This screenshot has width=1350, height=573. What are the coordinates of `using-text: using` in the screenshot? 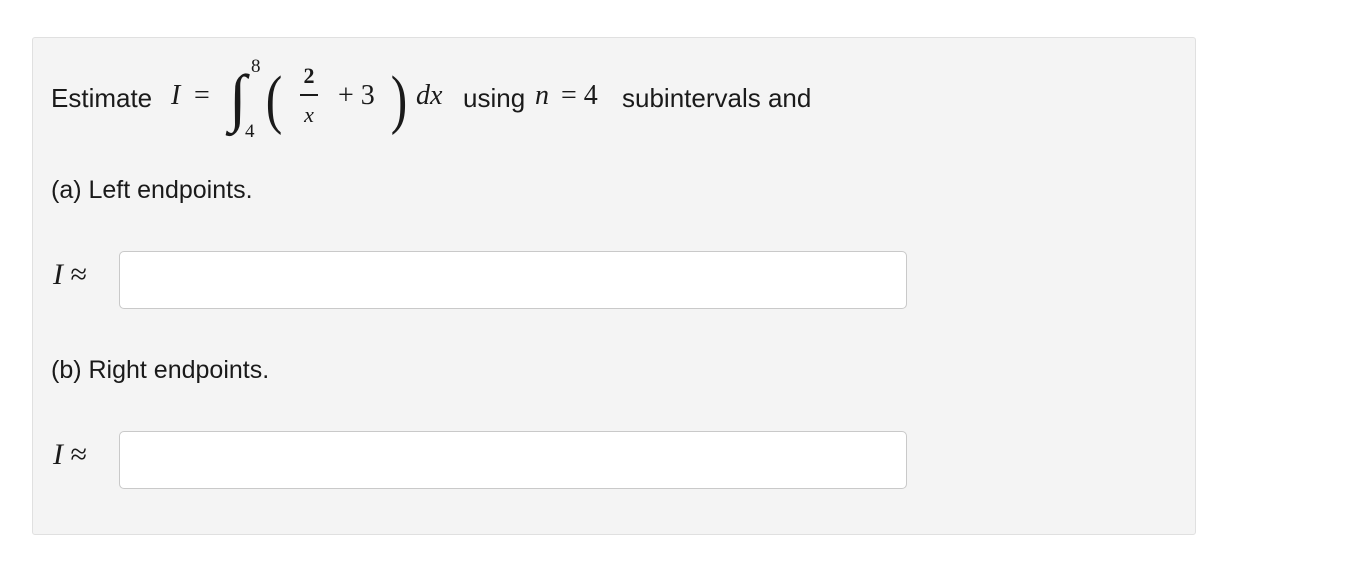 It's located at (494, 98).